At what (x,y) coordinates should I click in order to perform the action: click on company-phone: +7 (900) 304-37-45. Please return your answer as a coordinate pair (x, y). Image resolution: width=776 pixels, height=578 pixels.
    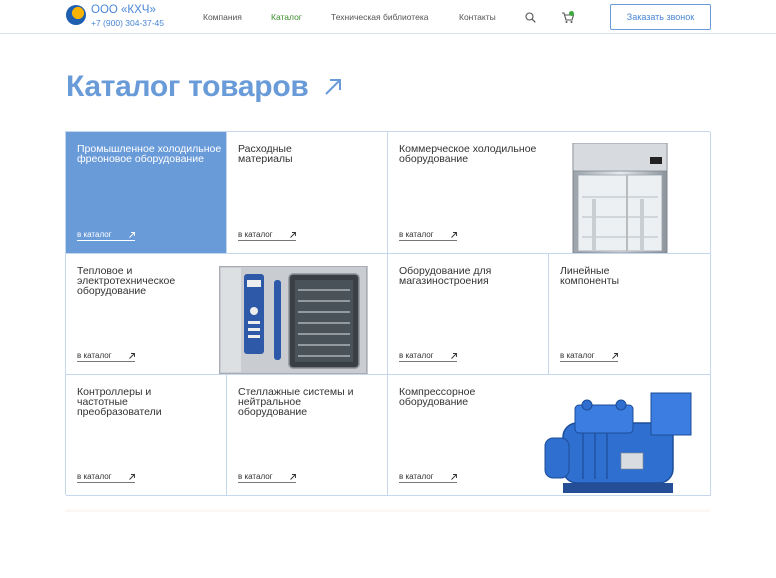
    Looking at the image, I should click on (127, 23).